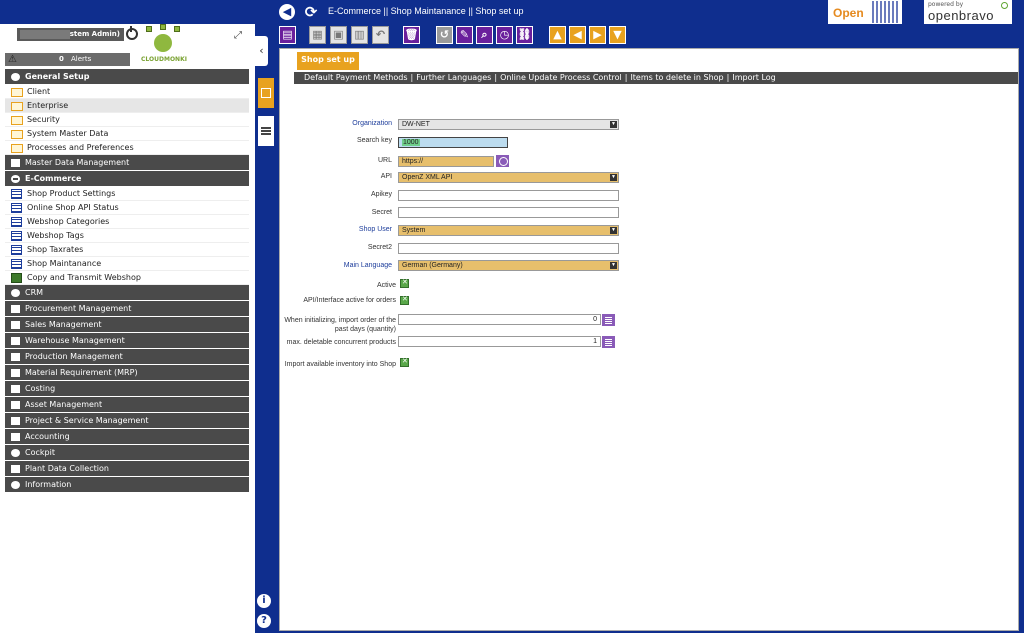 Image resolution: width=1024 pixels, height=633 pixels. I want to click on trash-glyph: 🗑, so click(411, 34).